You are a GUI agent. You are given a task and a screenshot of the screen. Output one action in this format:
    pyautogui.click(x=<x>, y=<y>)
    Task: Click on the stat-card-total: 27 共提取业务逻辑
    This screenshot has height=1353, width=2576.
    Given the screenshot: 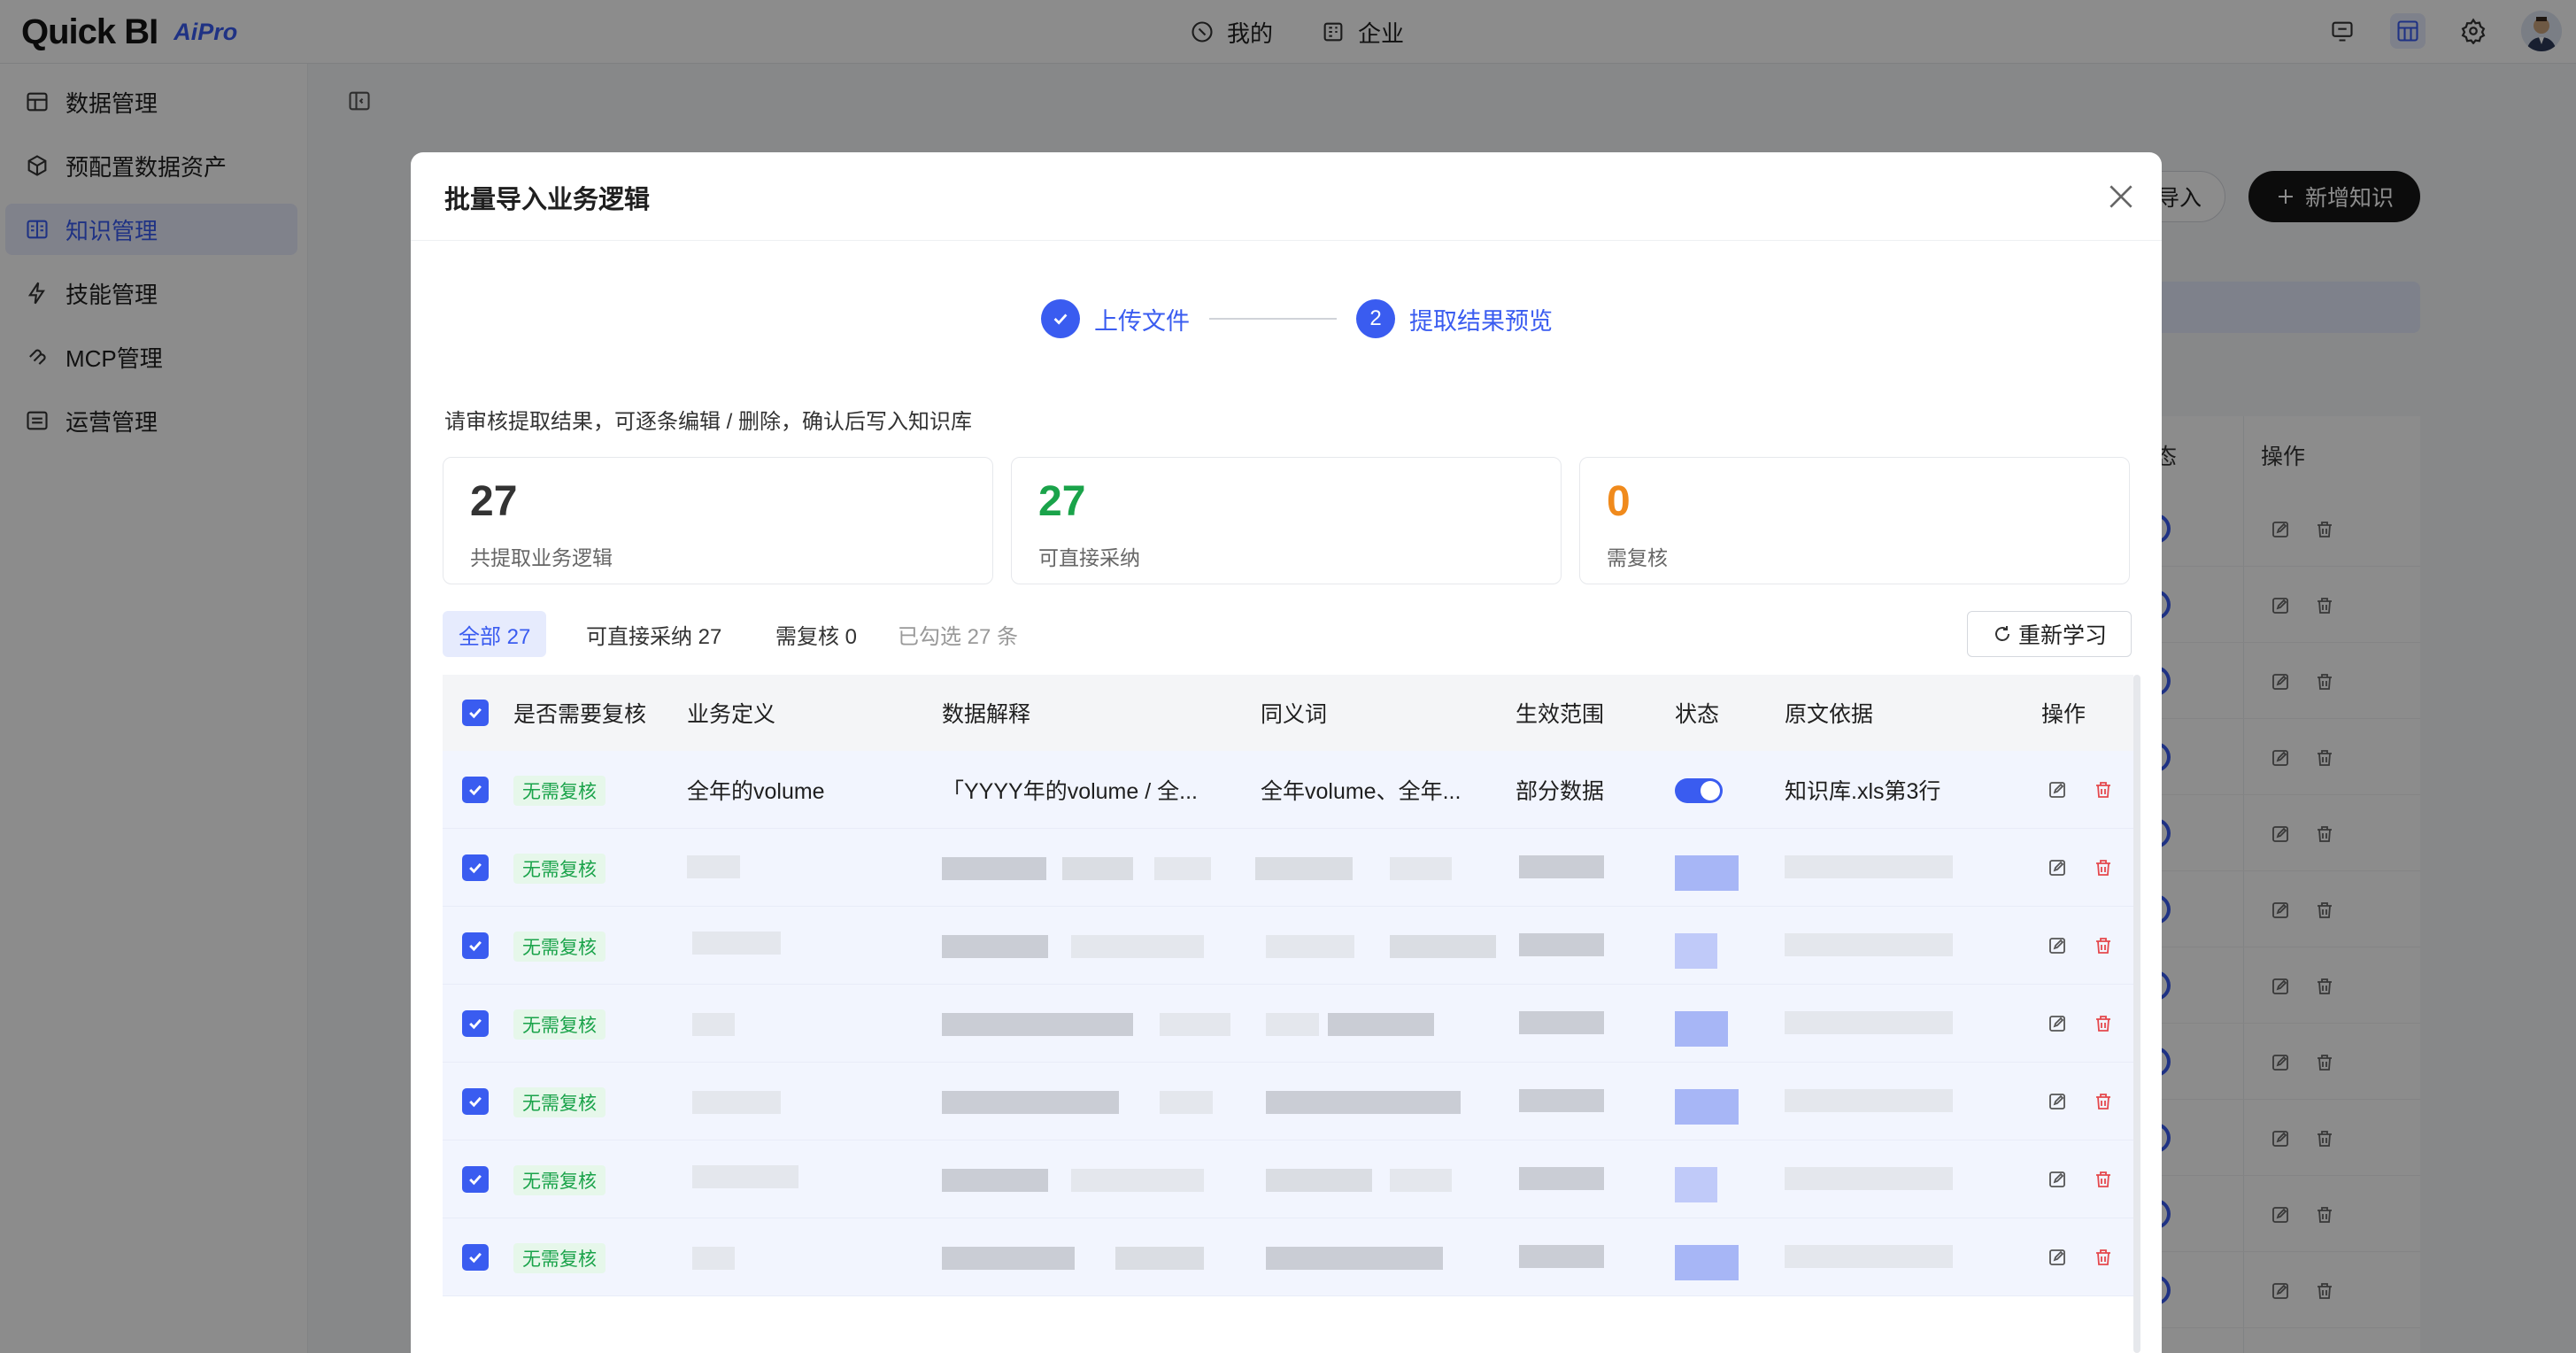 What is the action you would take?
    pyautogui.click(x=718, y=520)
    